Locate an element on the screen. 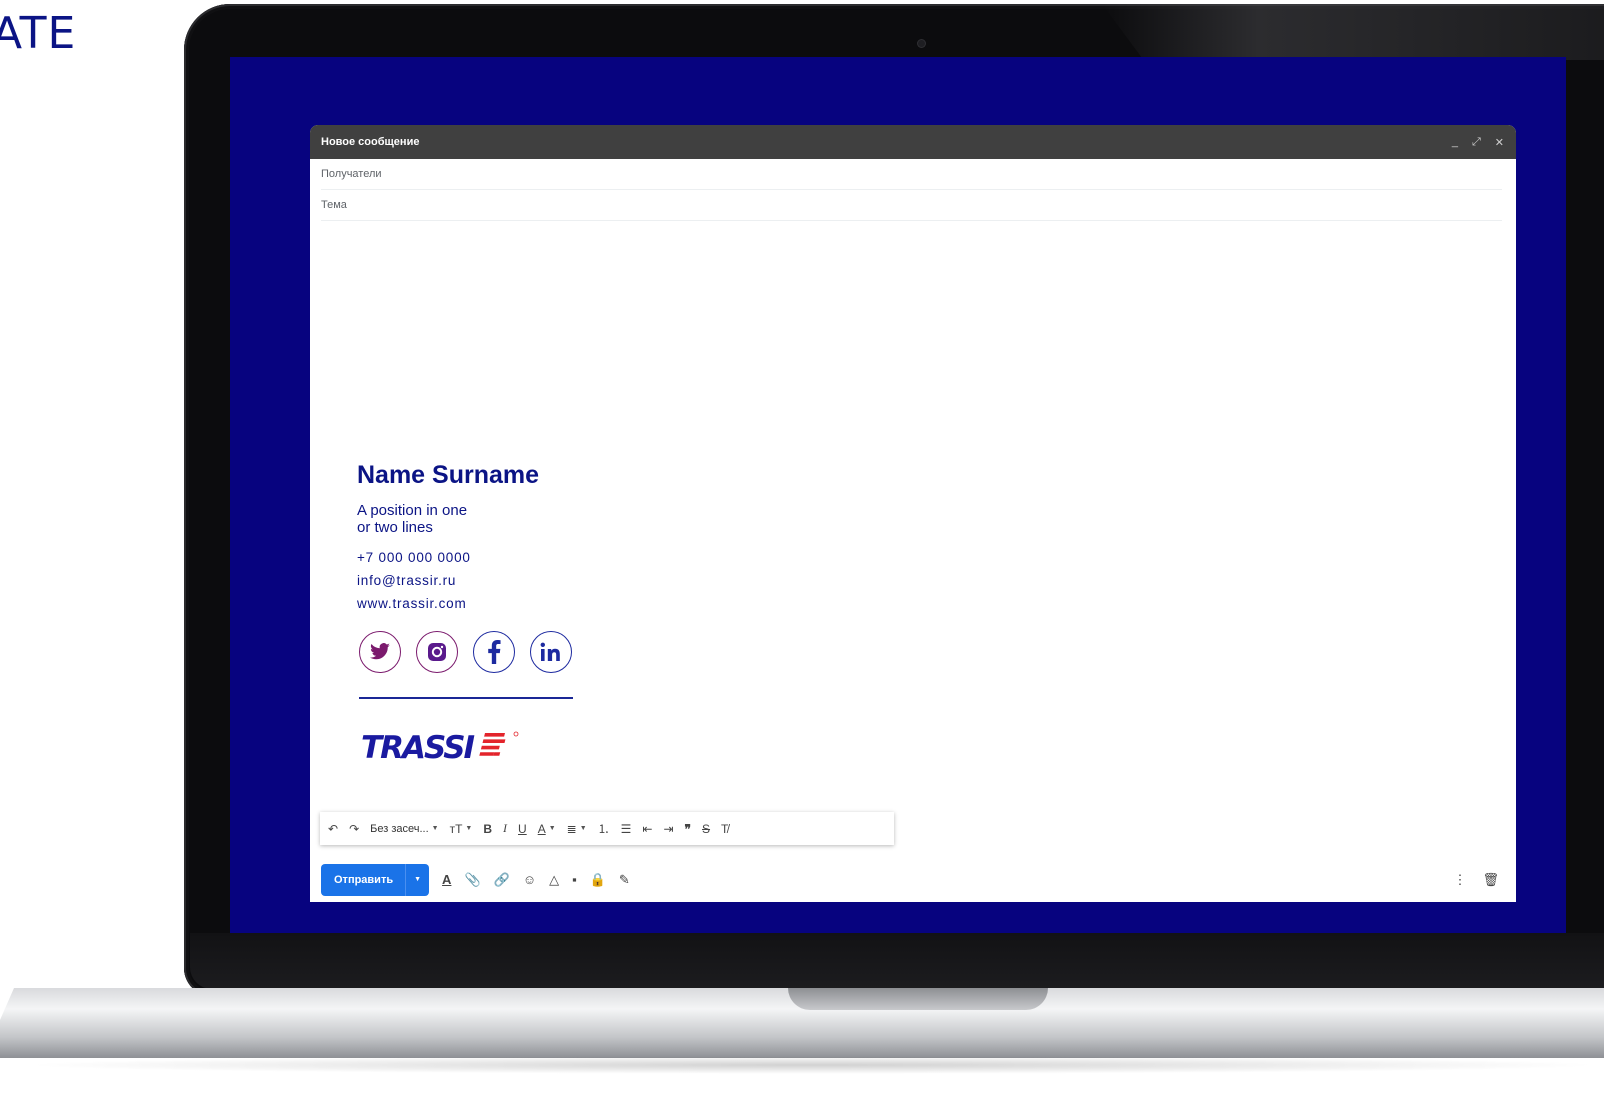 This screenshot has width=1604, height=1095. discard-trash-icon: 🗑 is located at coordinates (1490, 880).